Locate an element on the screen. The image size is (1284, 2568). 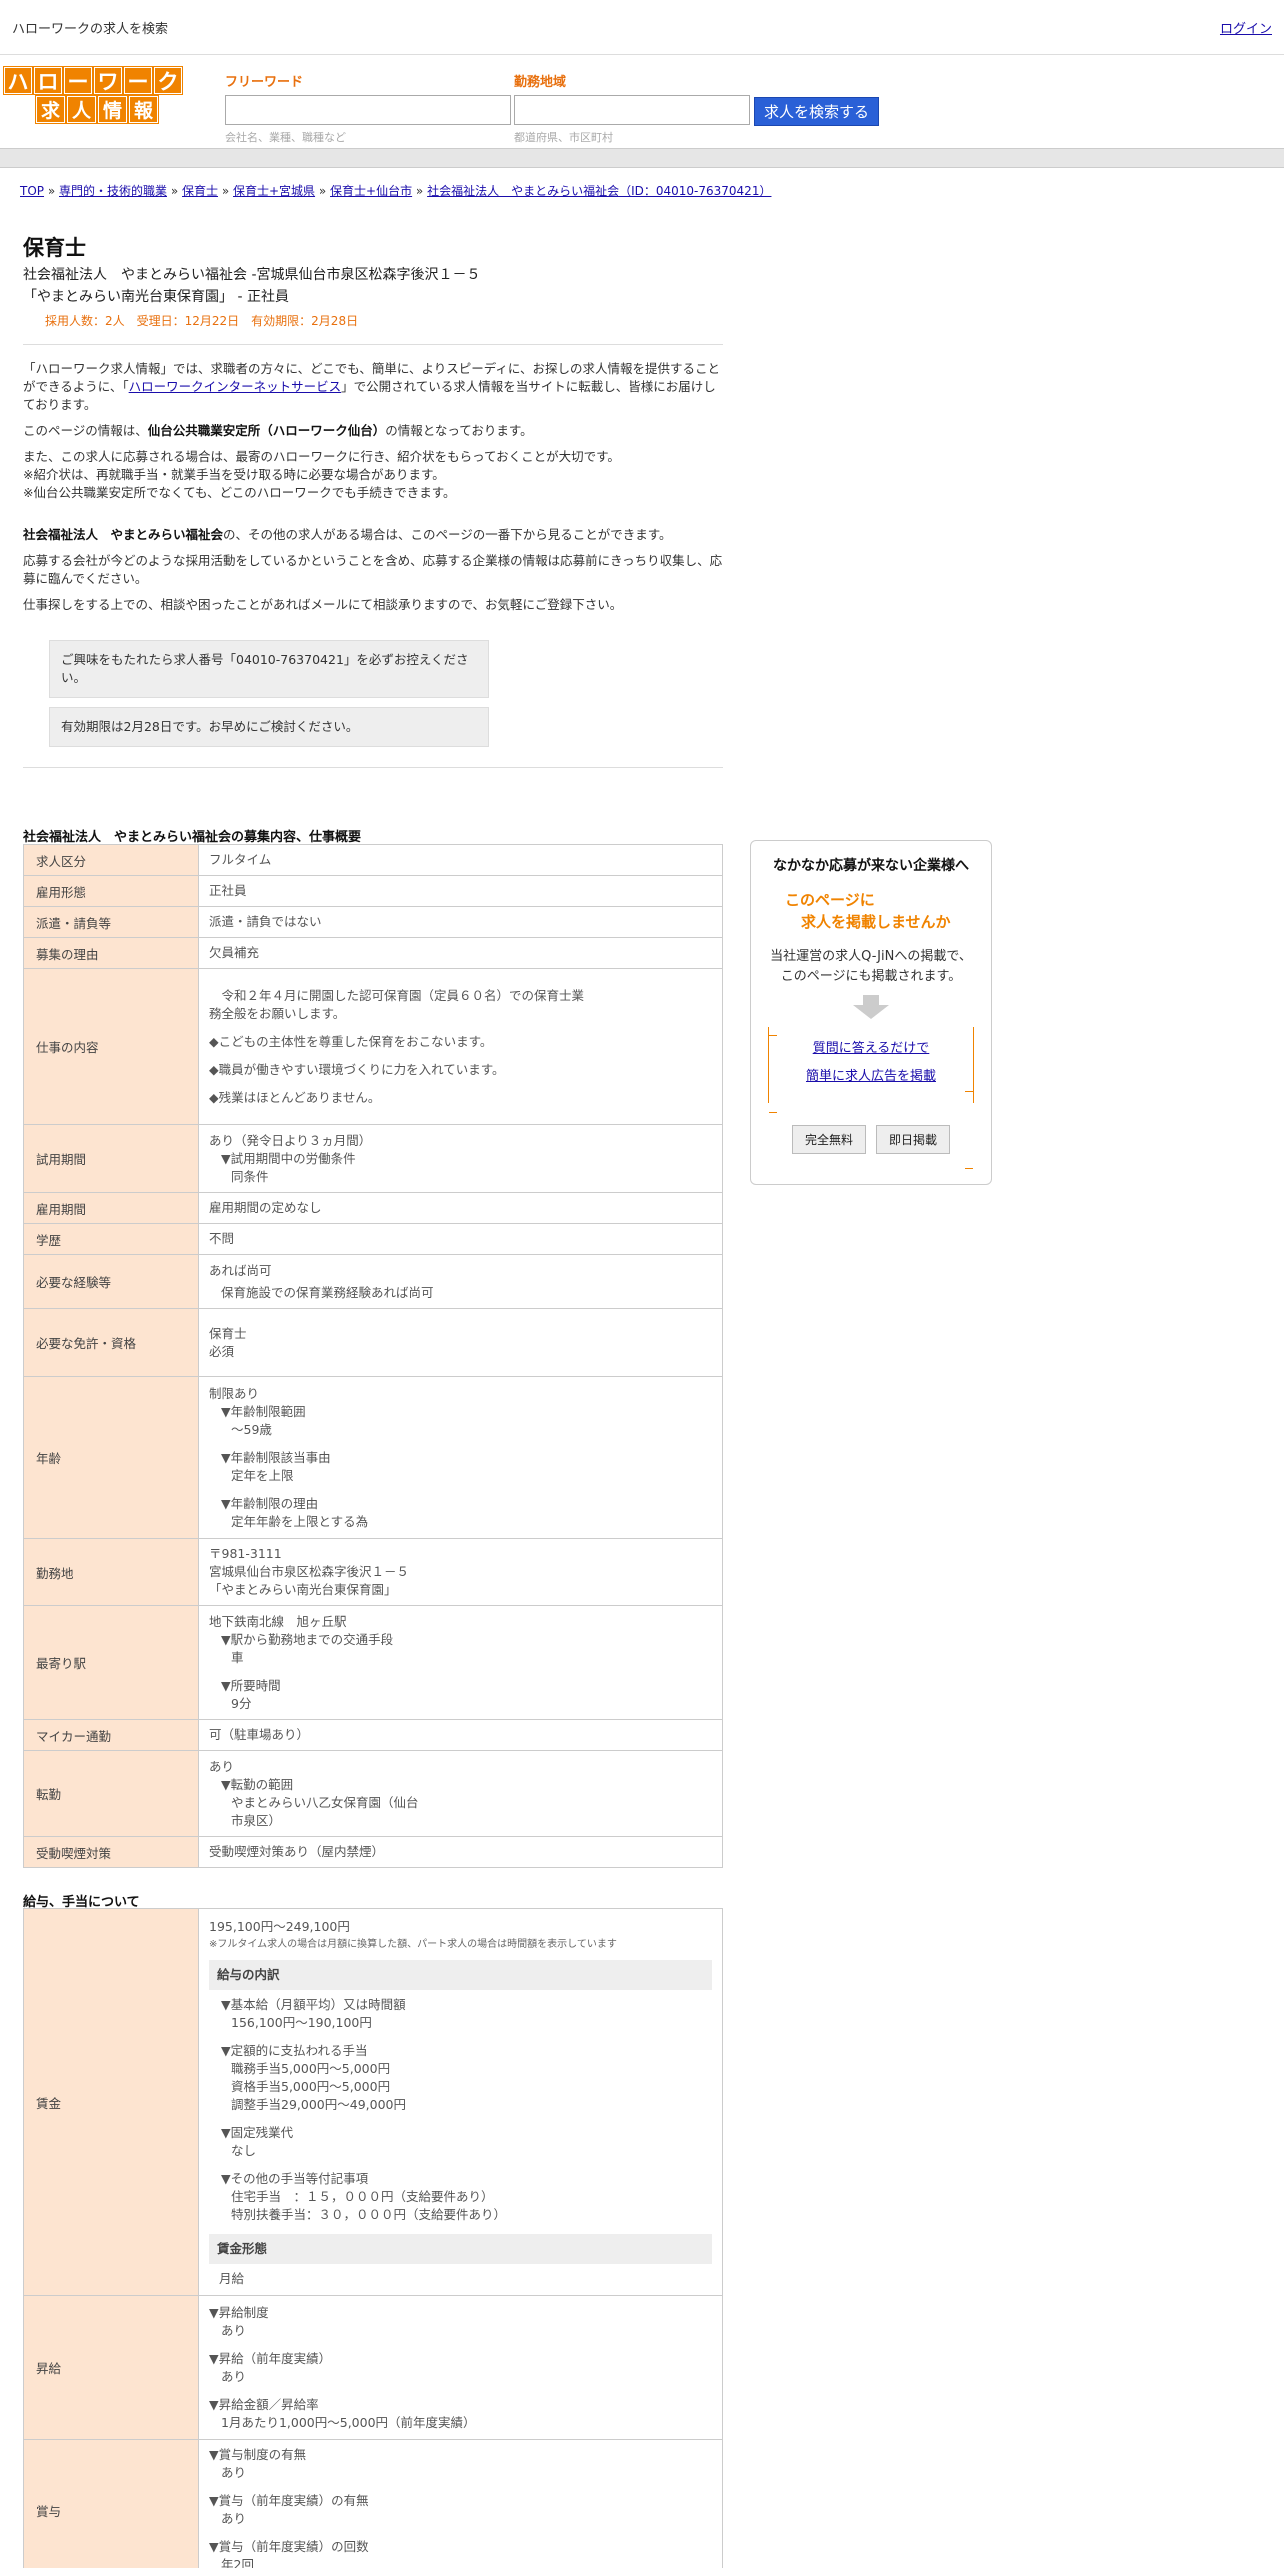
row-label: 受動喫煙対策 is located at coordinates (111, 1852).